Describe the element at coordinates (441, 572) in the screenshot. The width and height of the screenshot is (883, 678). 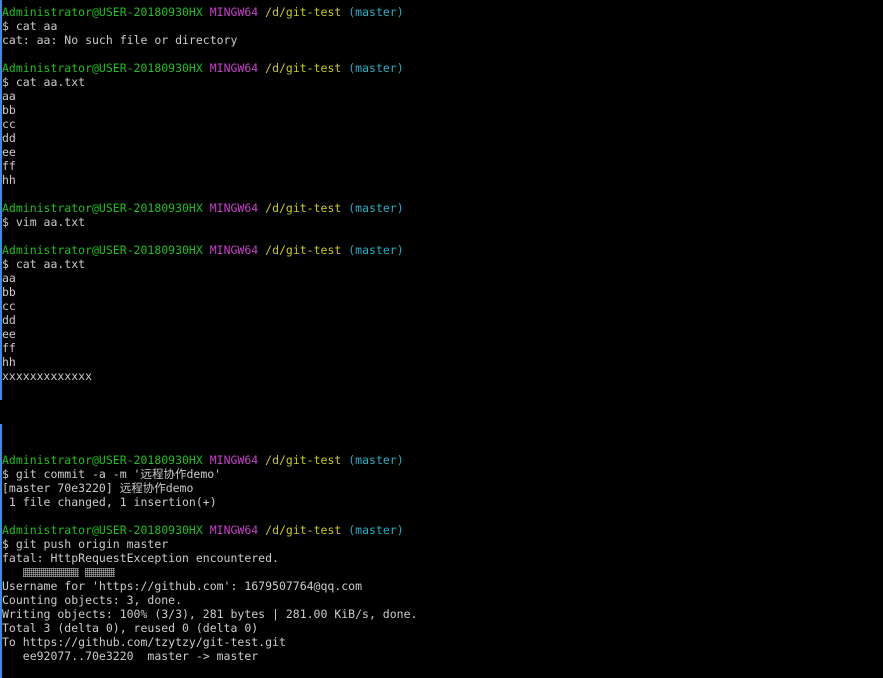
I see `garbled-glyphs` at that location.